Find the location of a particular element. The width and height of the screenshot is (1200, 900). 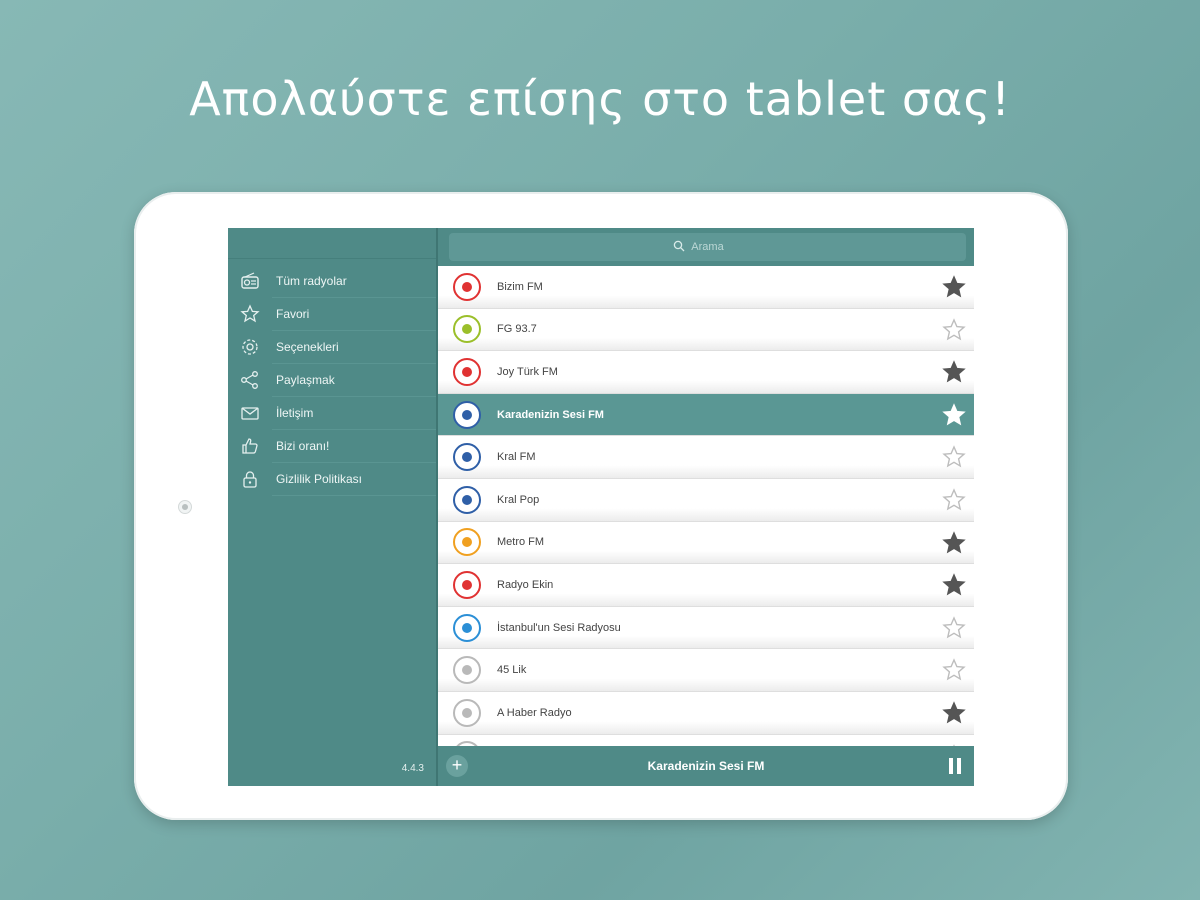

station-name: Bizim FM is located at coordinates (520, 286).